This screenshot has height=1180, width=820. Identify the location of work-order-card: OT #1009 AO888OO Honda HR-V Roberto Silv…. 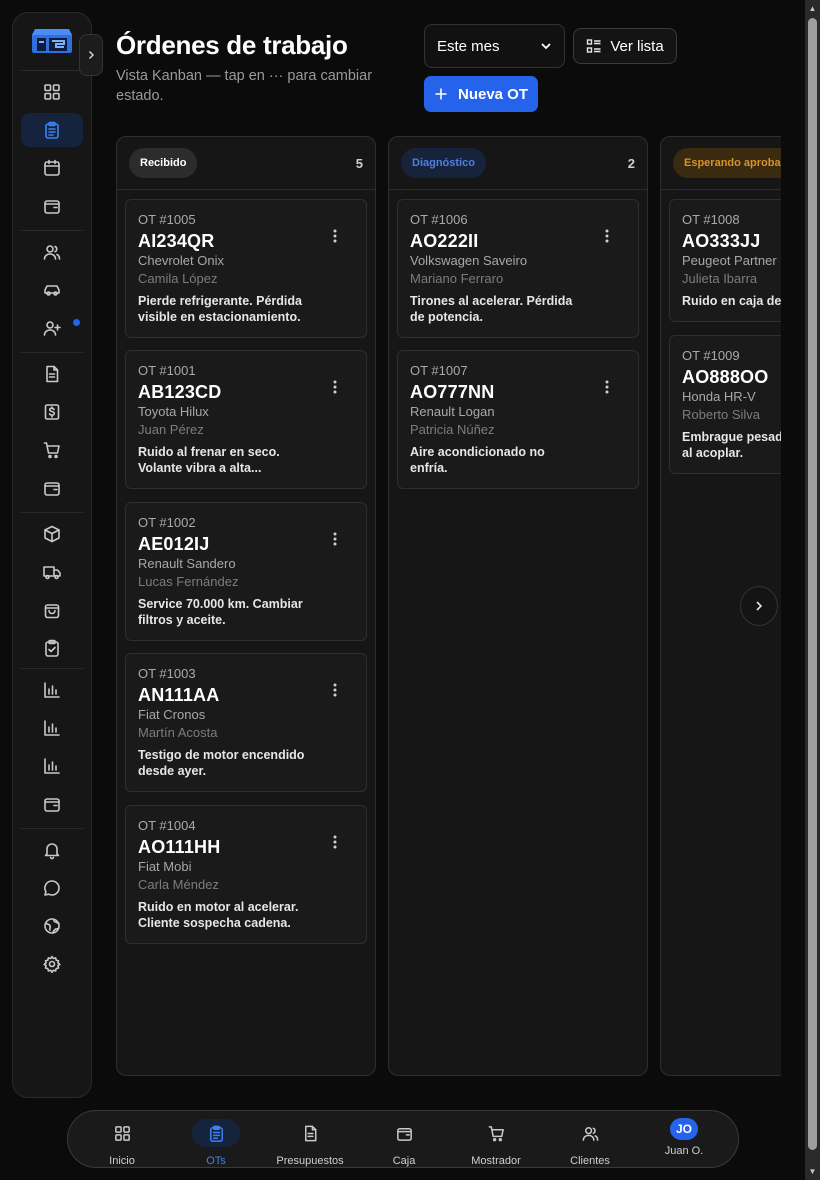
(725, 404).